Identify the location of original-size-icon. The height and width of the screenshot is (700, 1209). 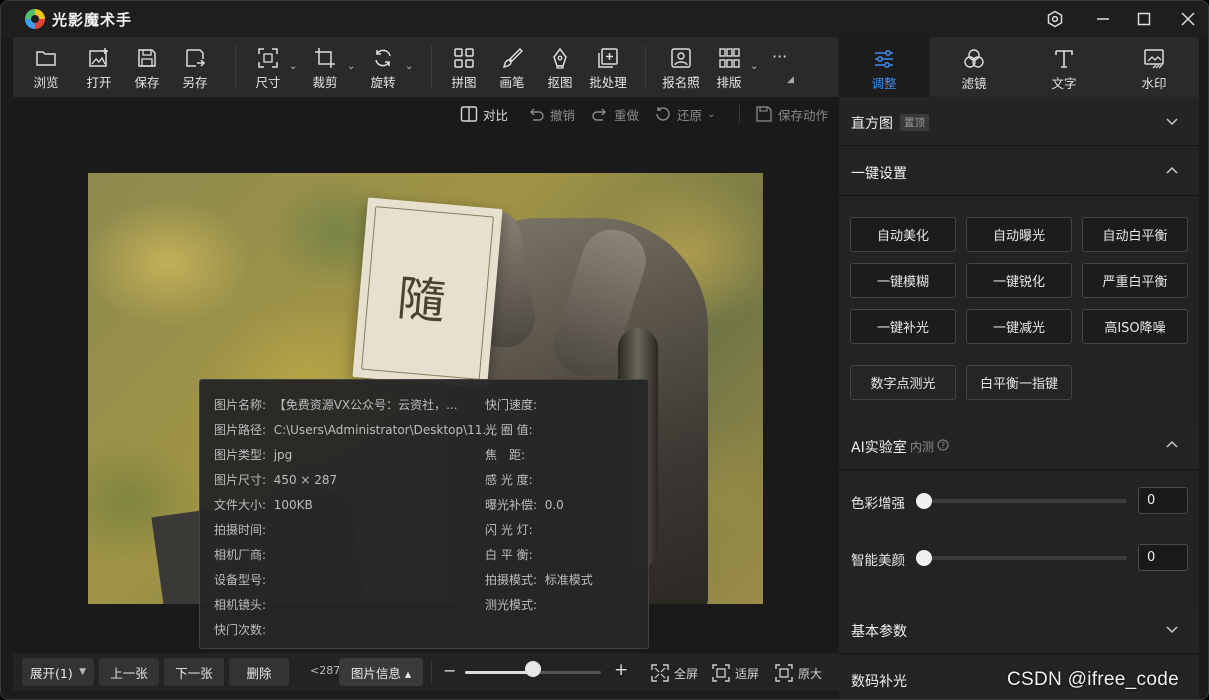
(784, 673).